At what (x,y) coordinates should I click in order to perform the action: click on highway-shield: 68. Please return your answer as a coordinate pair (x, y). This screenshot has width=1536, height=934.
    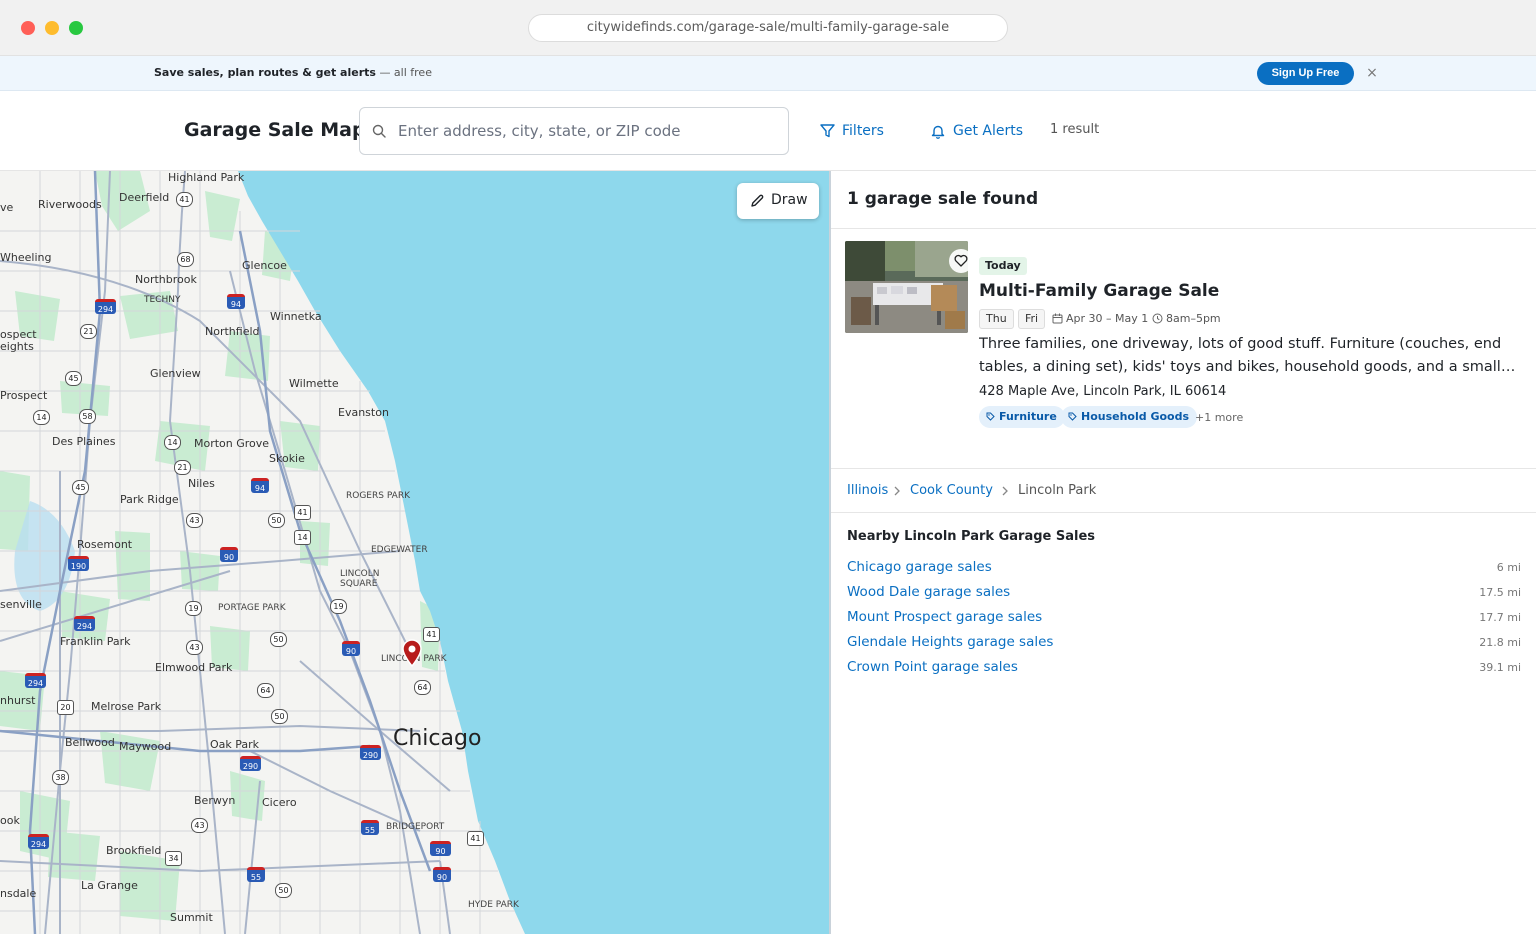
    Looking at the image, I should click on (185, 259).